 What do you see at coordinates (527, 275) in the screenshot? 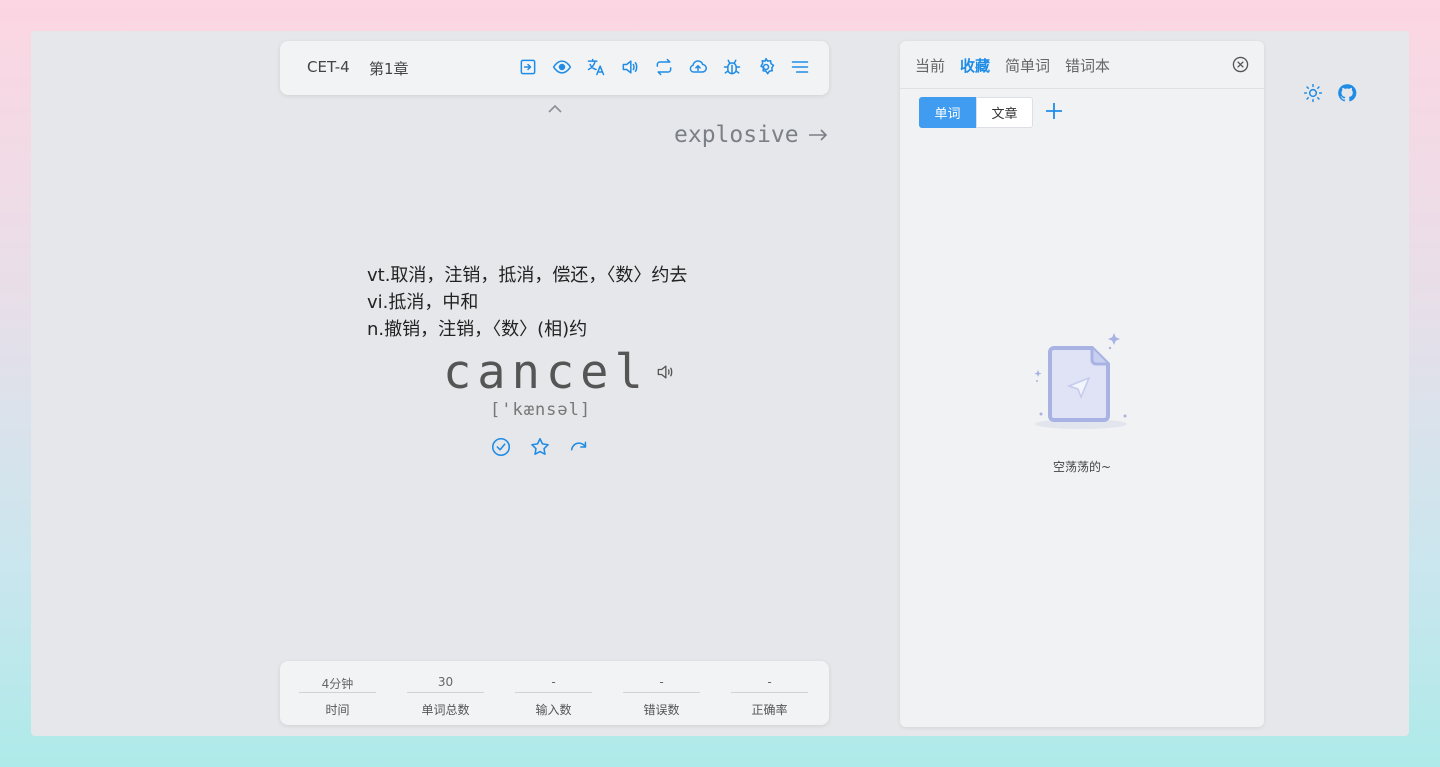
I see `definition-line: vt.取消，注销，抵消，偿还，〈数〉约去` at bounding box center [527, 275].